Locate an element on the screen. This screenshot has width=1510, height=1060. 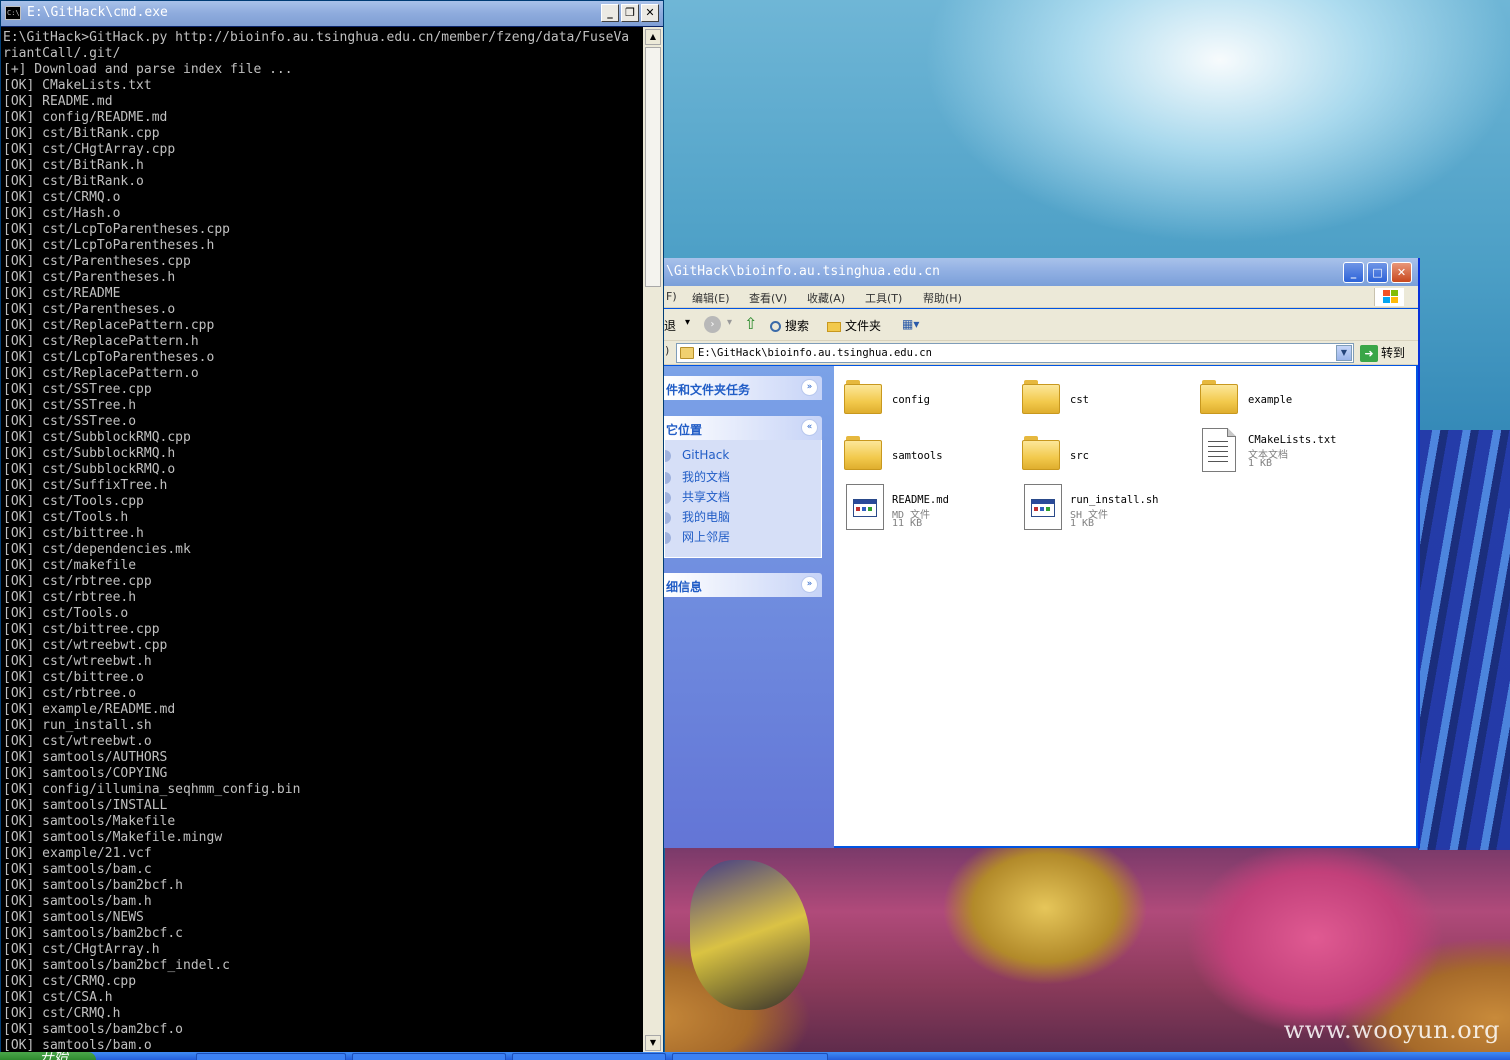
place-link-my-computer: 我的电脑 is located at coordinates (698, 516).